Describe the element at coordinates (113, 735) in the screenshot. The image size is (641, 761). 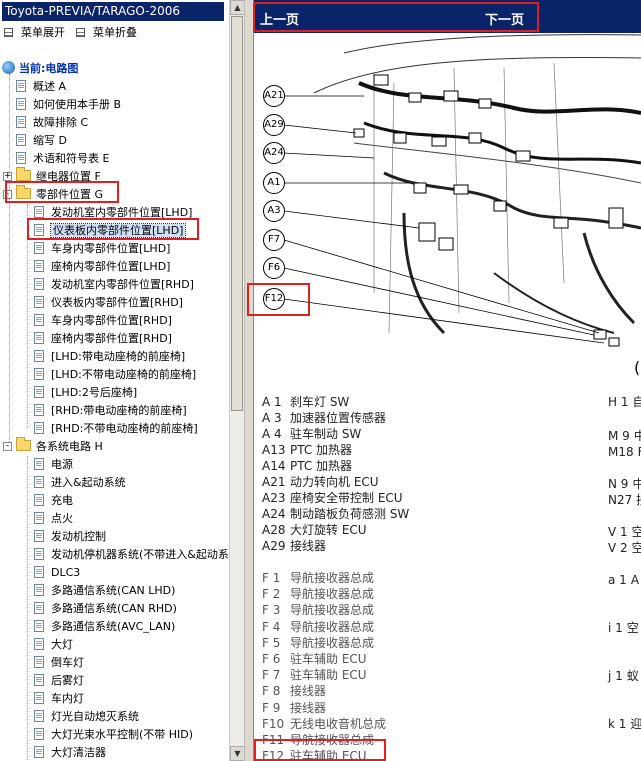
I see `tree-item: 大灯光束水平控制(不带 HID)` at that location.